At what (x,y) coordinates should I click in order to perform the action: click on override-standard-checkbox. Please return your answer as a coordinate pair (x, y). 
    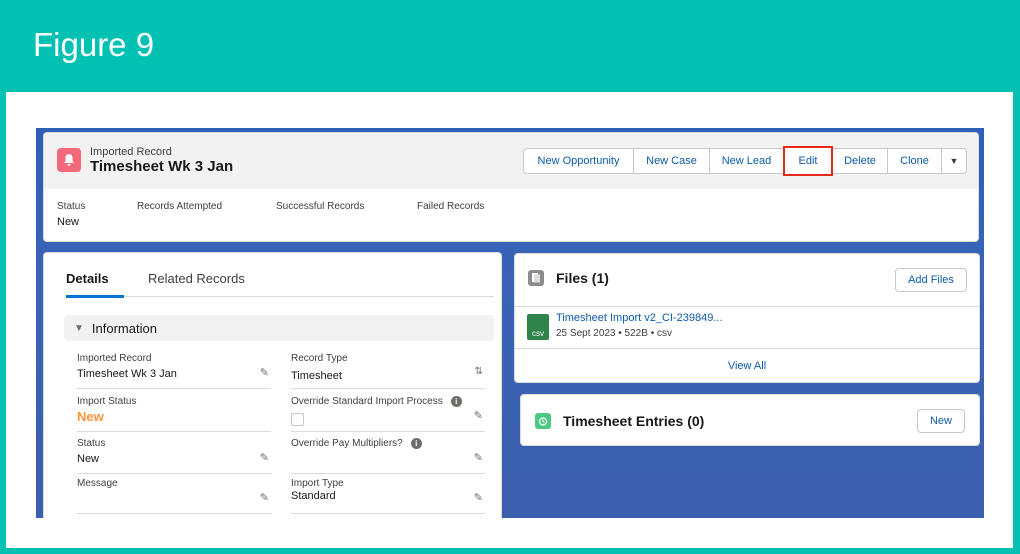
    Looking at the image, I should click on (297, 419).